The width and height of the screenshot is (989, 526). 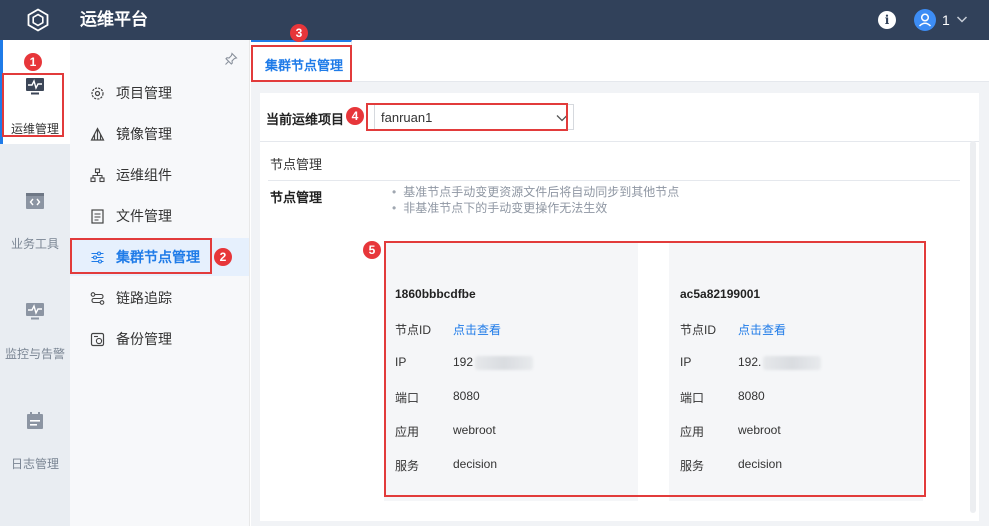 I want to click on annotation-badge-1: 1, so click(x=33, y=62).